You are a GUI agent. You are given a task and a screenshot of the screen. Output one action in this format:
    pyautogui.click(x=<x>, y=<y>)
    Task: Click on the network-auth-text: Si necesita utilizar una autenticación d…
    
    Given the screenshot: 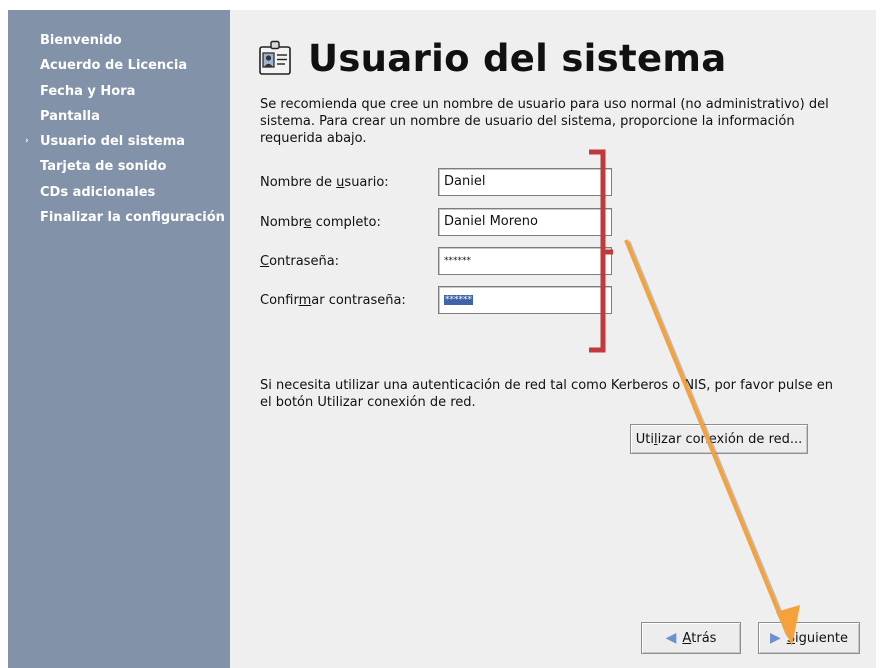 What is the action you would take?
    pyautogui.click(x=547, y=394)
    